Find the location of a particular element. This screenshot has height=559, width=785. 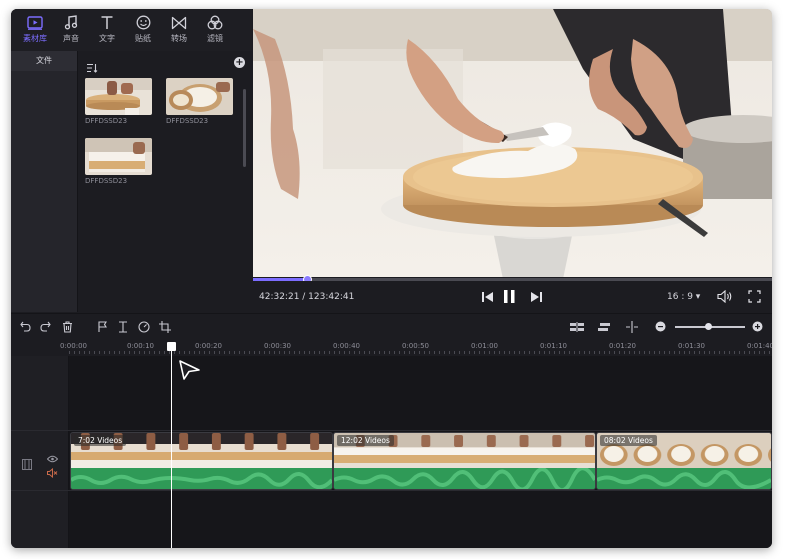

volume-icon is located at coordinates (725, 296).